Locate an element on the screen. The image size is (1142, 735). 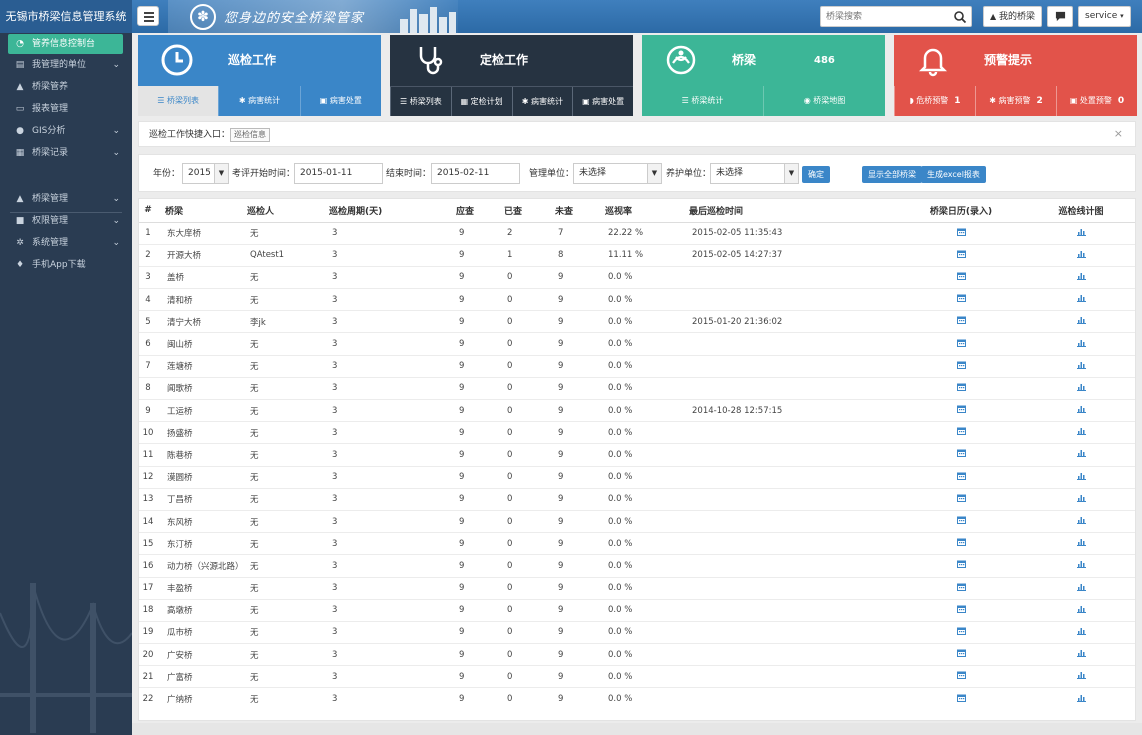
column-header: 已查 is located at coordinates (529, 211).